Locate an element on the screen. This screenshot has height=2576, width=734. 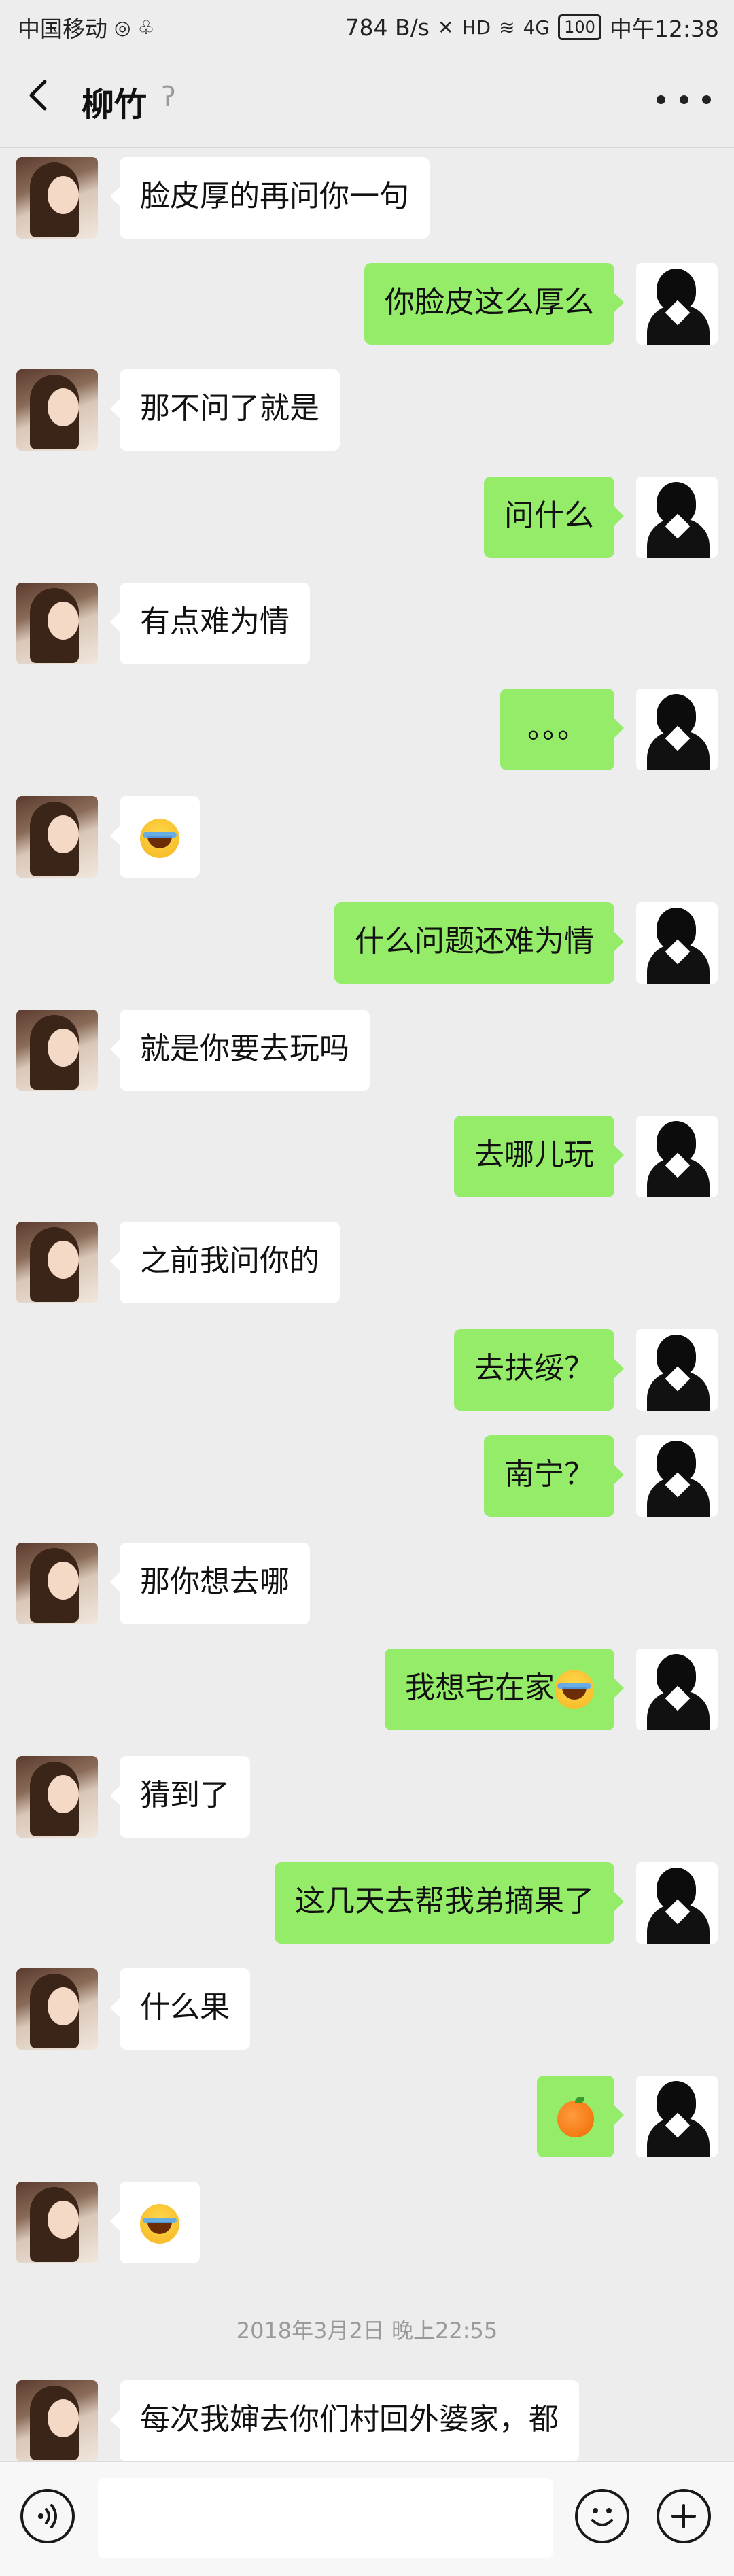
status-bar: 中国移动 ◎ ♧ 784 B/s ✕ HD ≋ 4G 100 中午12:38 is located at coordinates (367, 26).